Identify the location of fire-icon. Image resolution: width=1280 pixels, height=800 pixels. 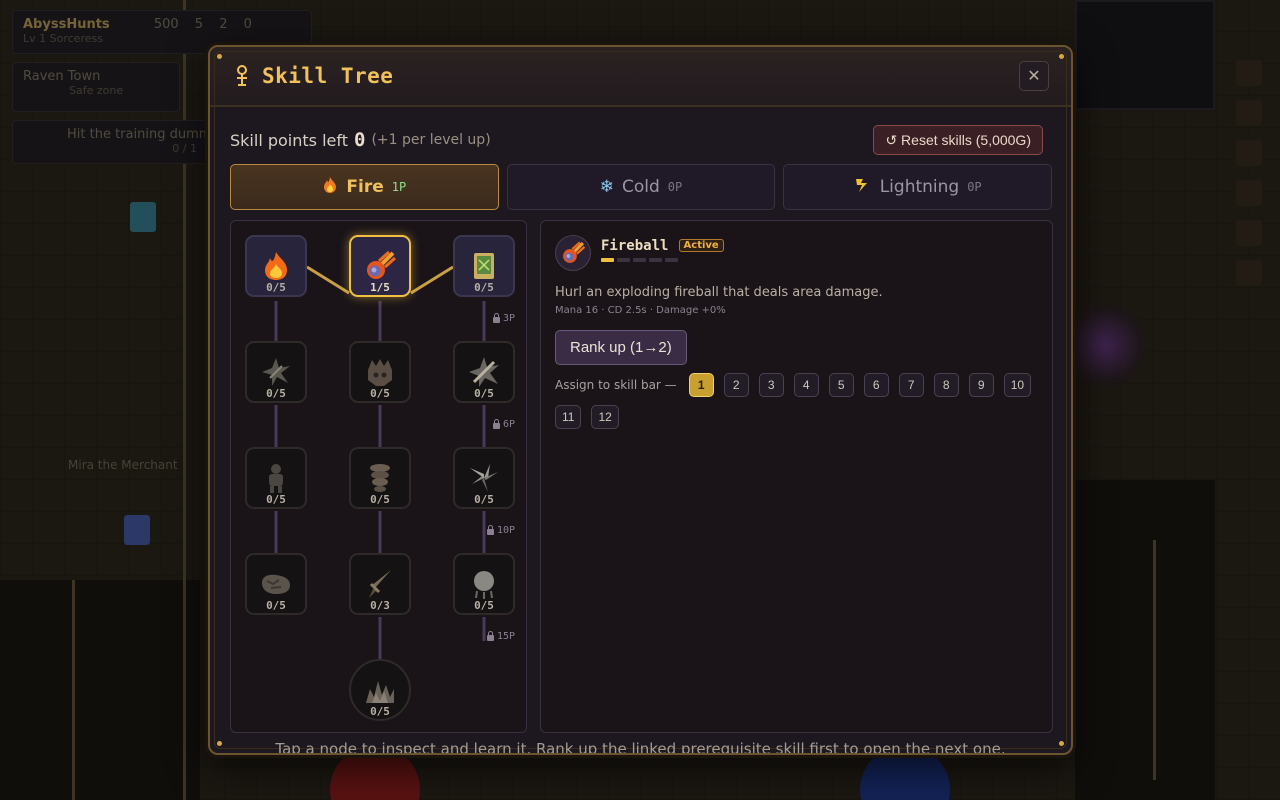
(330, 187).